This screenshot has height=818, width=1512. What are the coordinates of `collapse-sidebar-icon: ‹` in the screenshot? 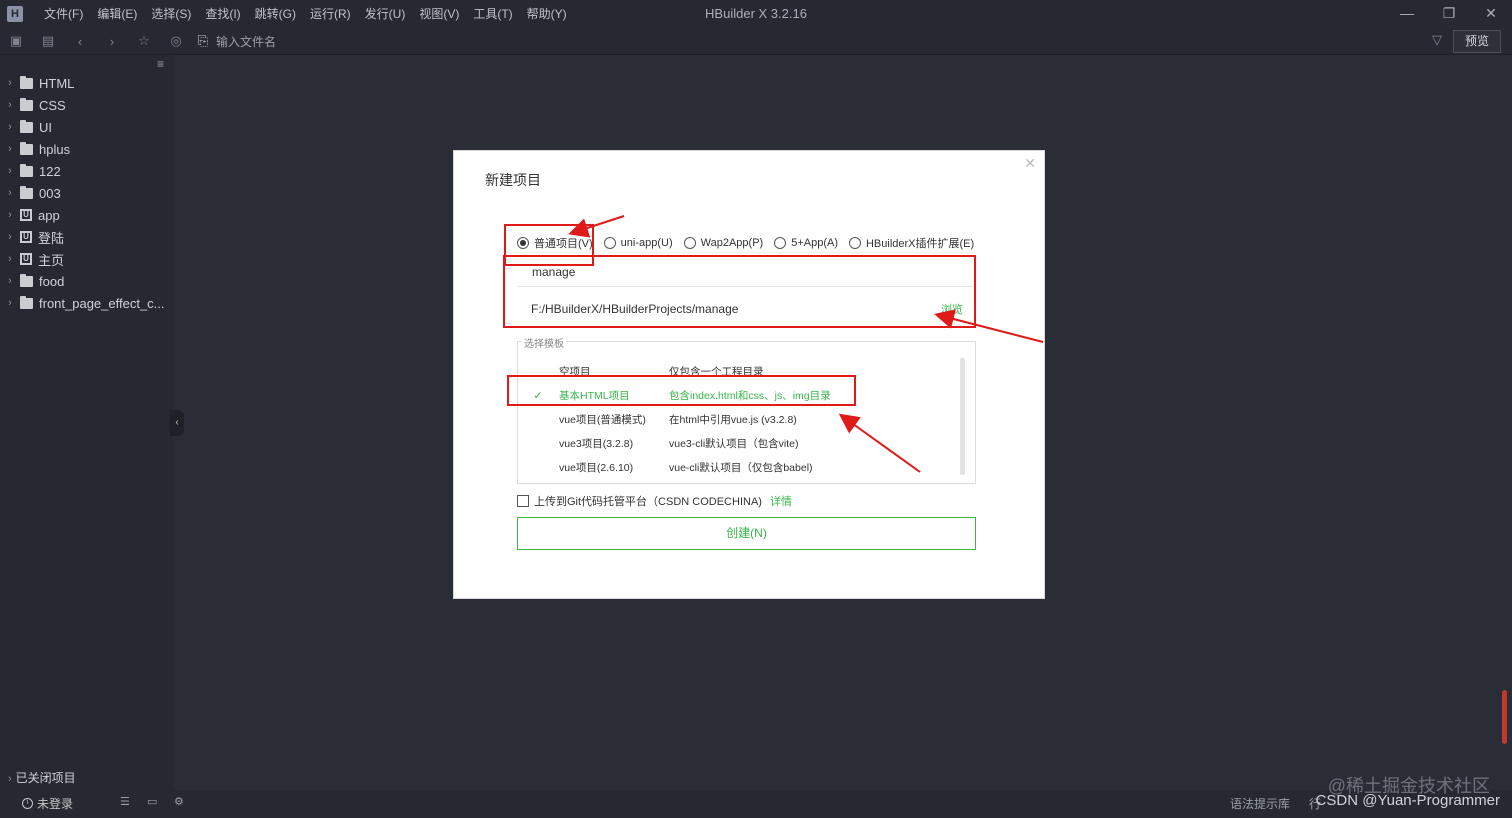 It's located at (177, 423).